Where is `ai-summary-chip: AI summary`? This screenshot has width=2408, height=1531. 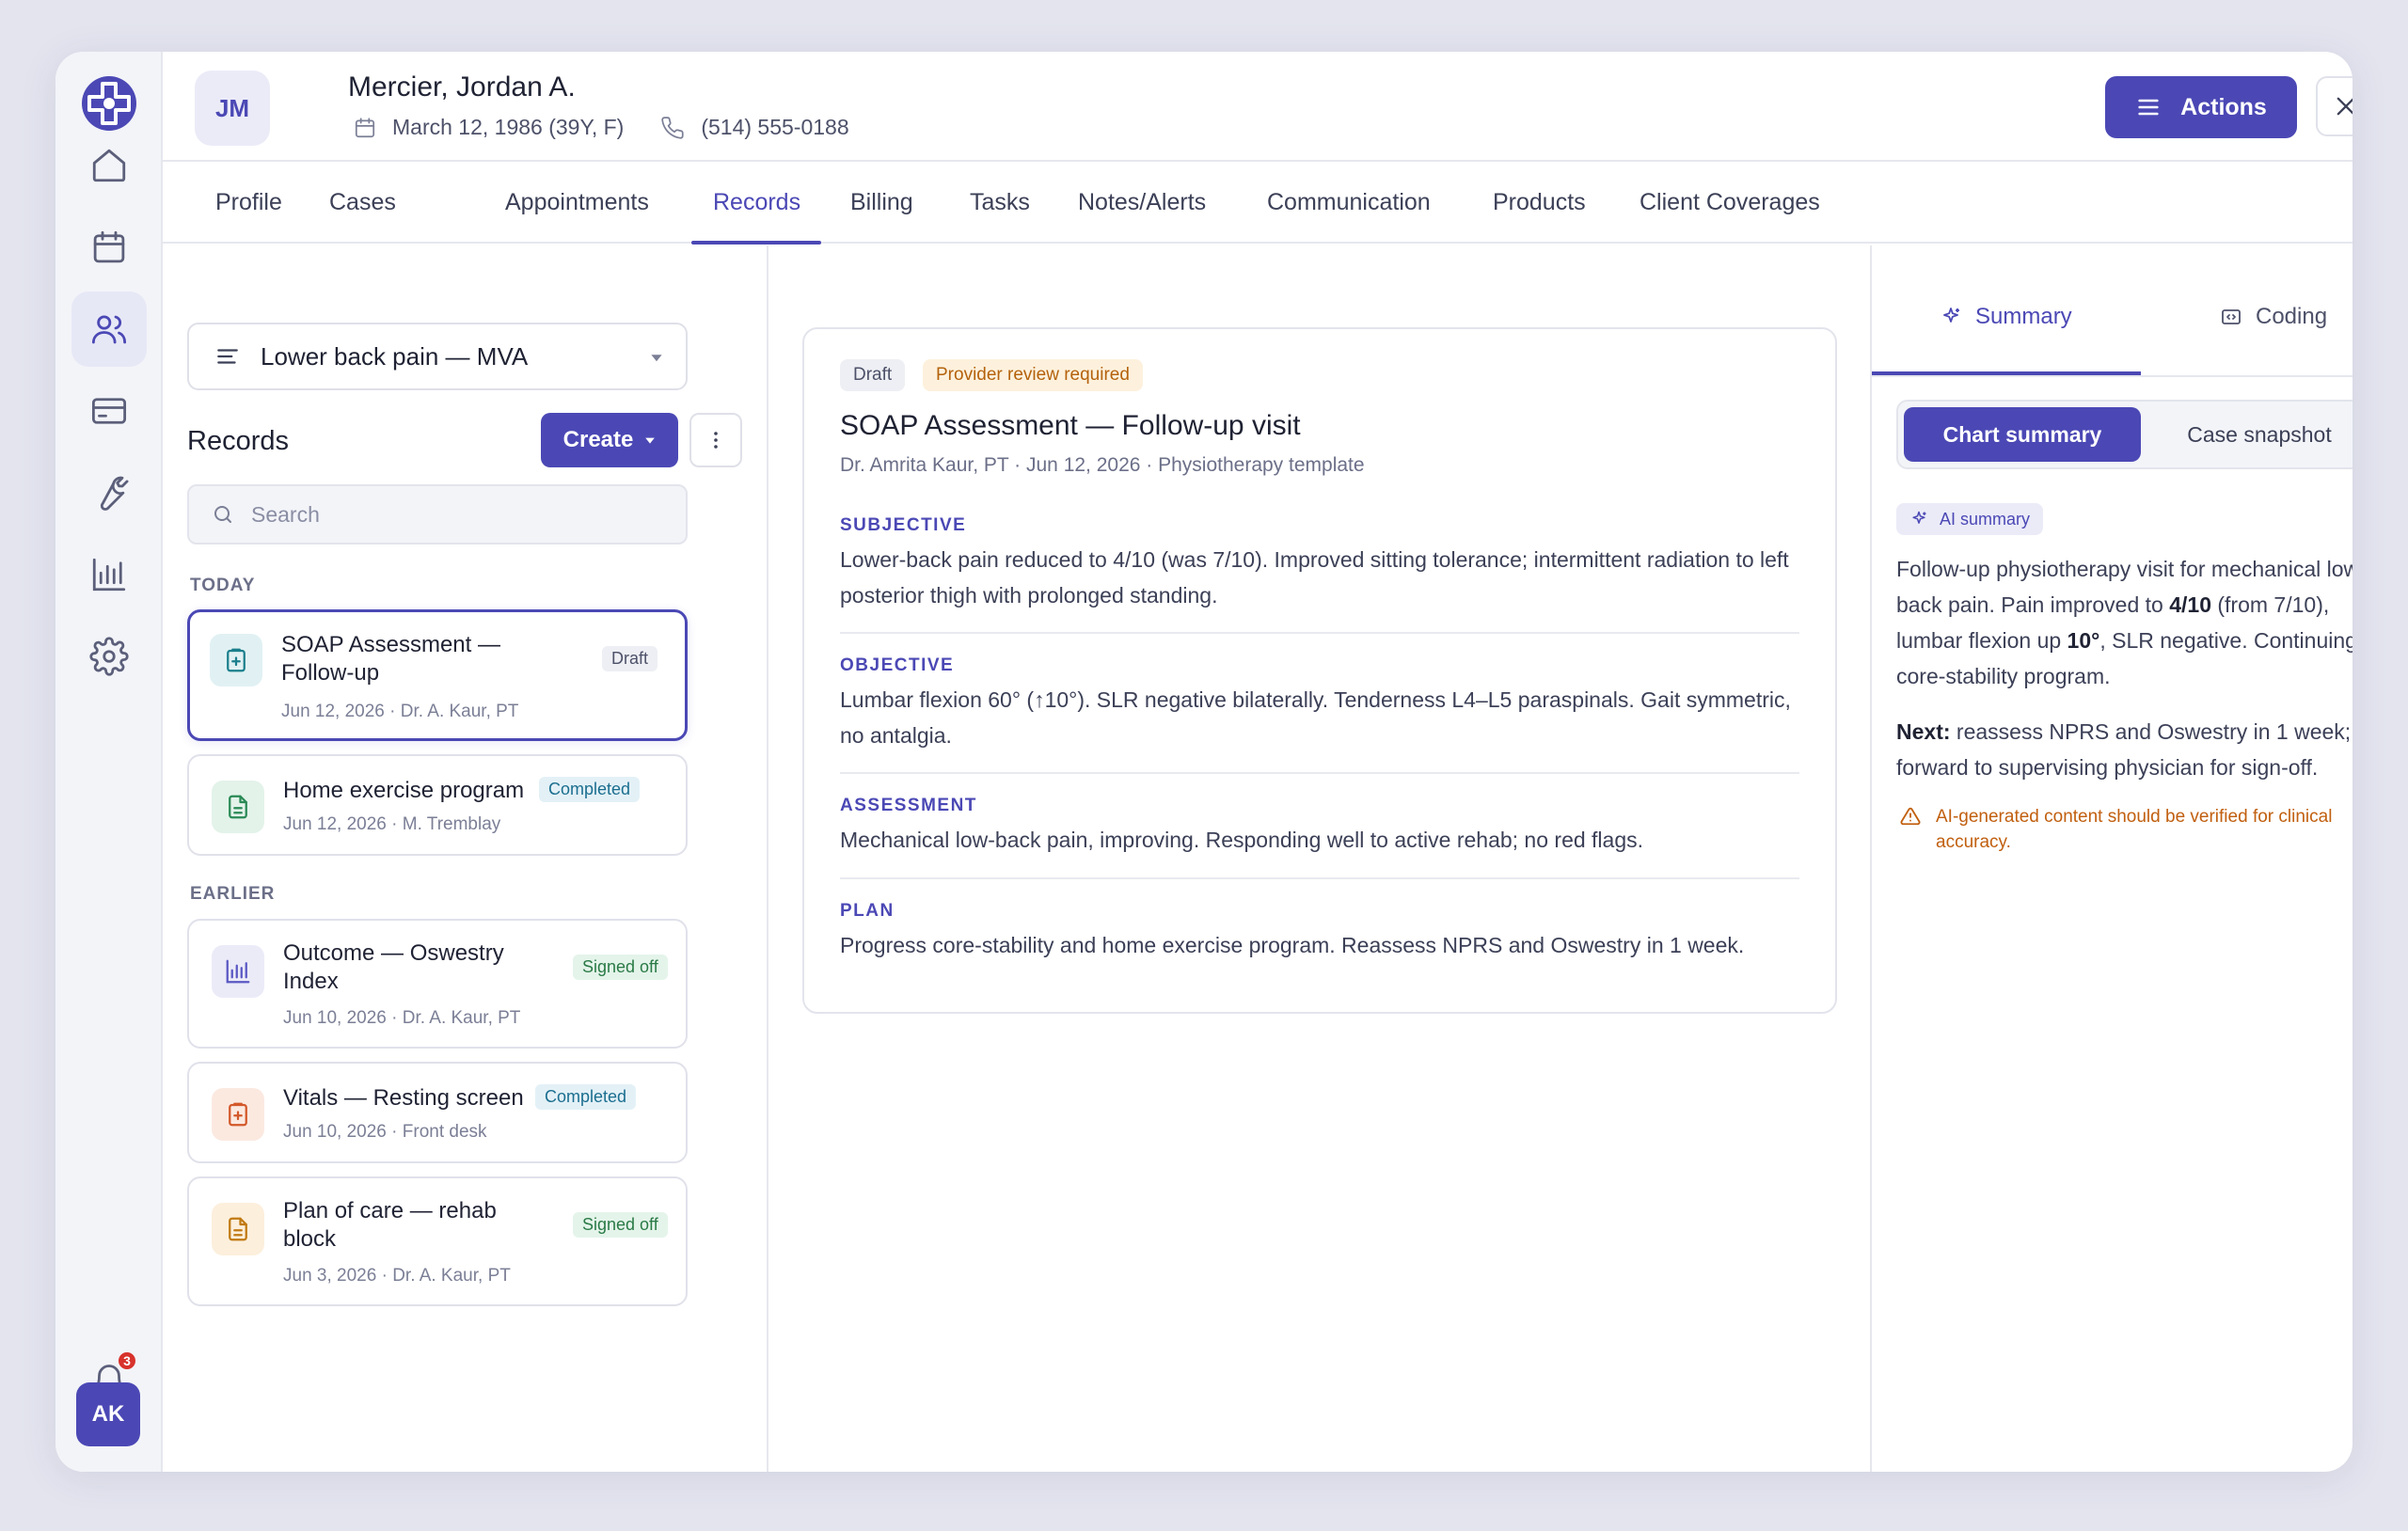 ai-summary-chip: AI summary is located at coordinates (1970, 519).